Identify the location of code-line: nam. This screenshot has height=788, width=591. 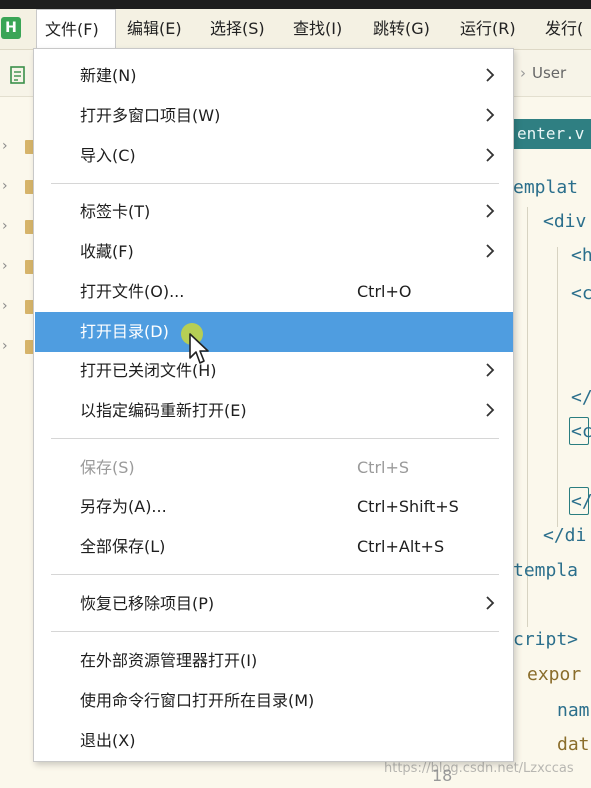
(573, 710).